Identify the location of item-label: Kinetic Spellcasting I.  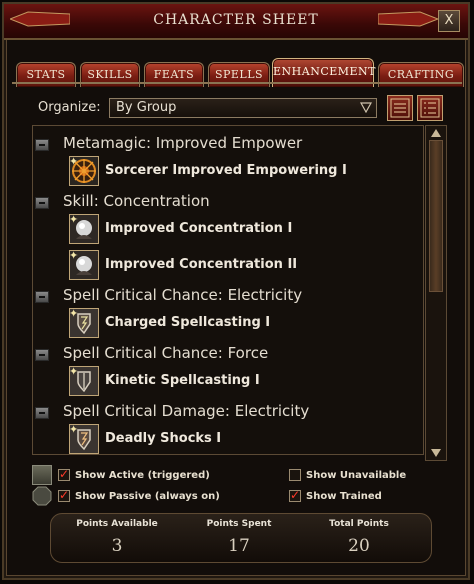
(182, 380).